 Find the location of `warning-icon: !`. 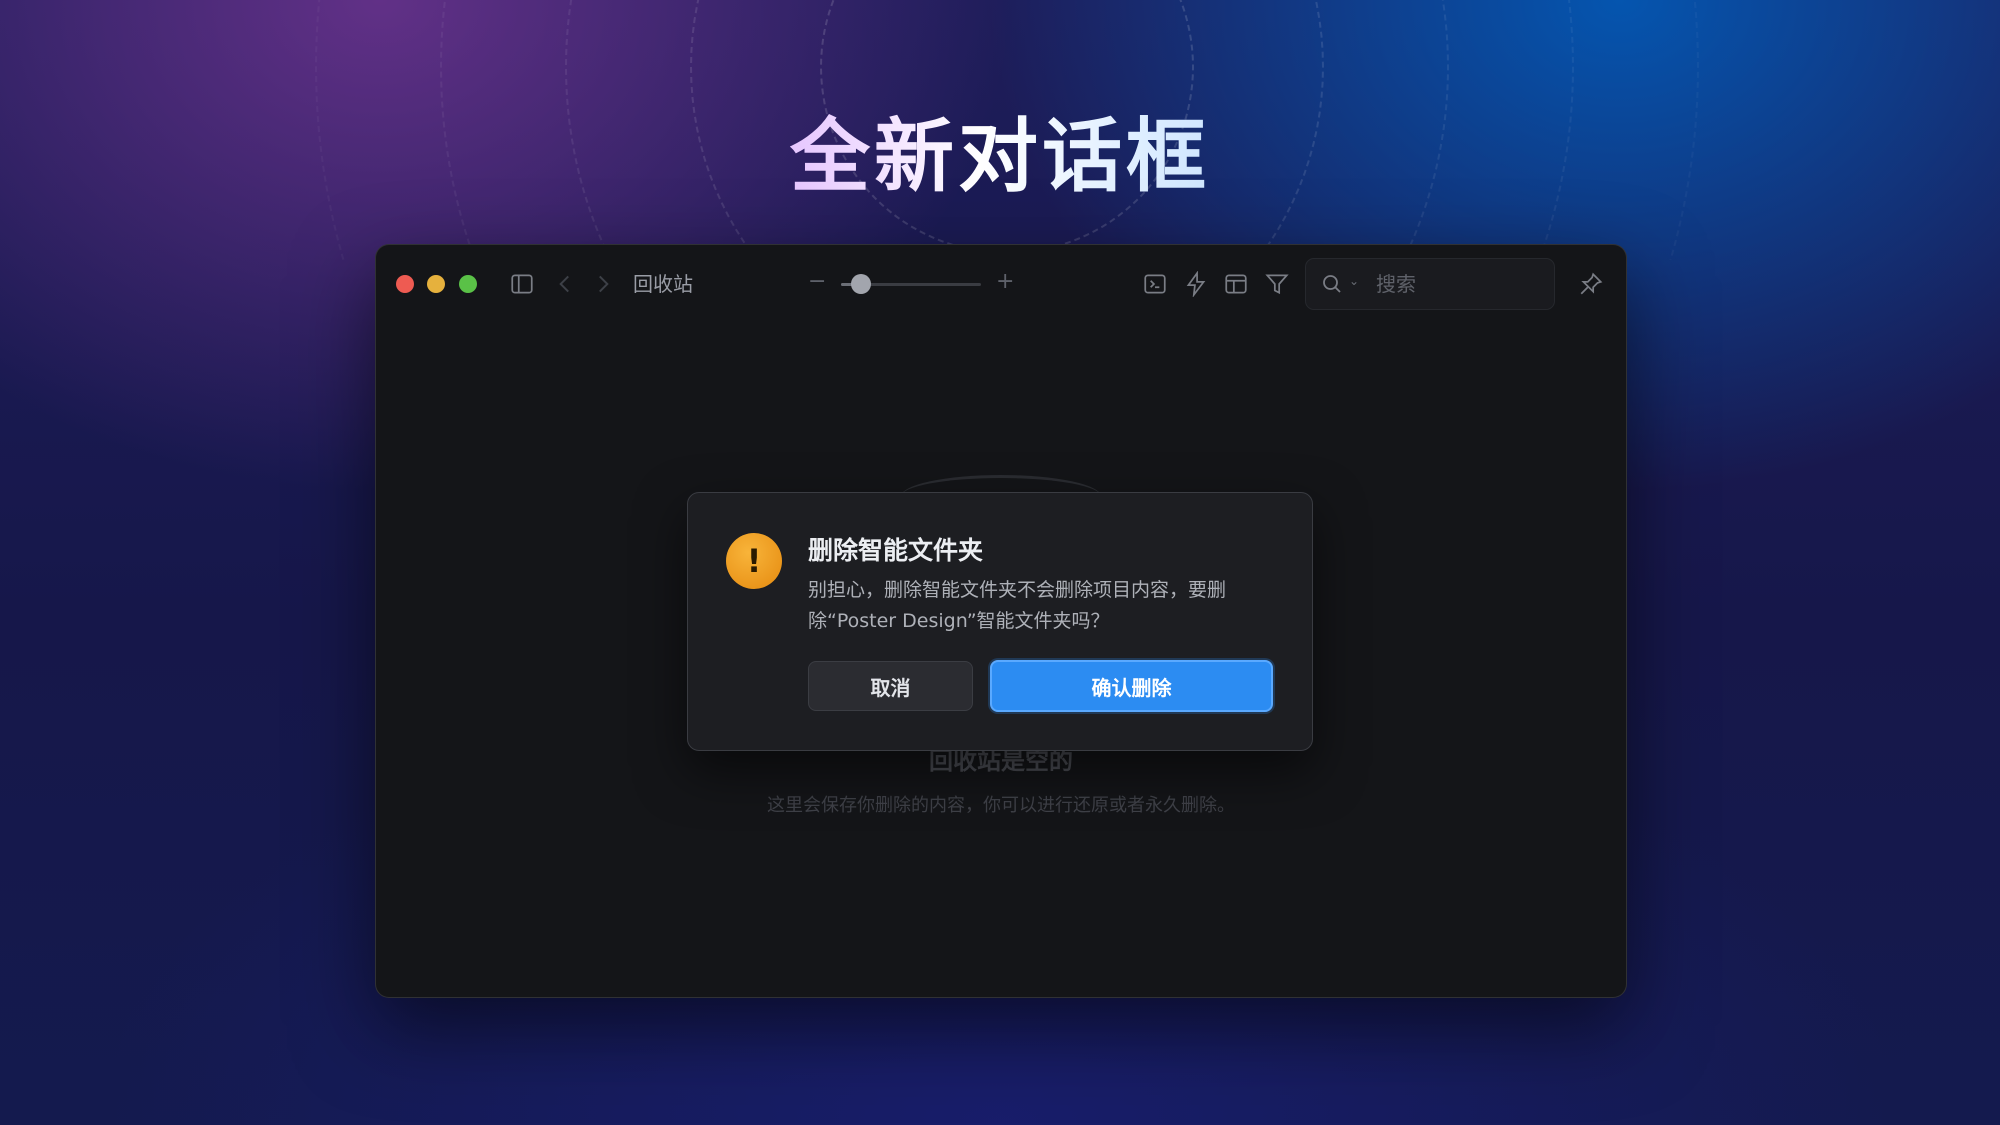

warning-icon: ! is located at coordinates (754, 561).